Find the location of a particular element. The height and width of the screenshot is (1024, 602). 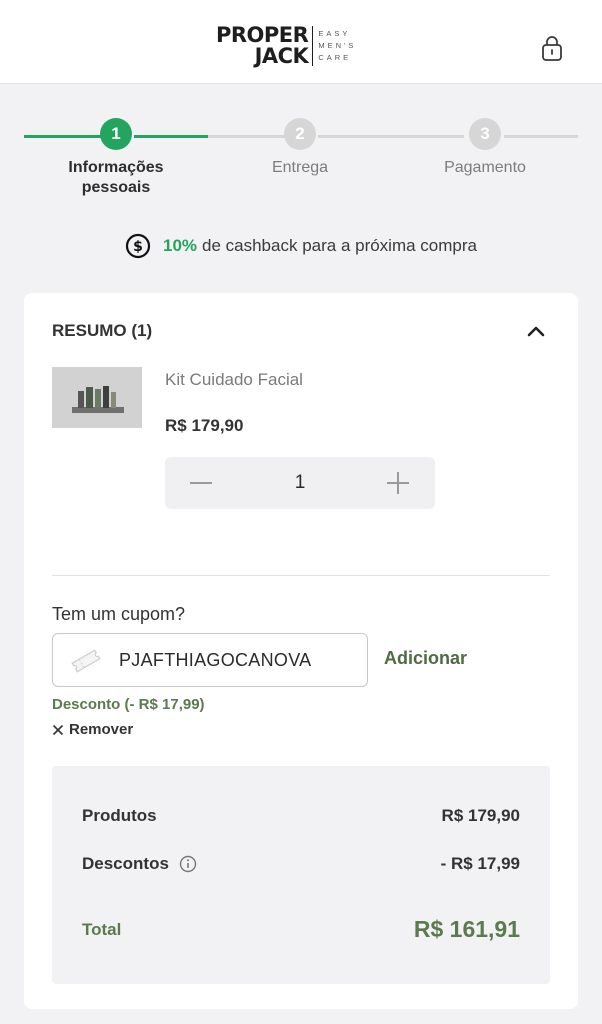

lock-bag-icon is located at coordinates (552, 49).